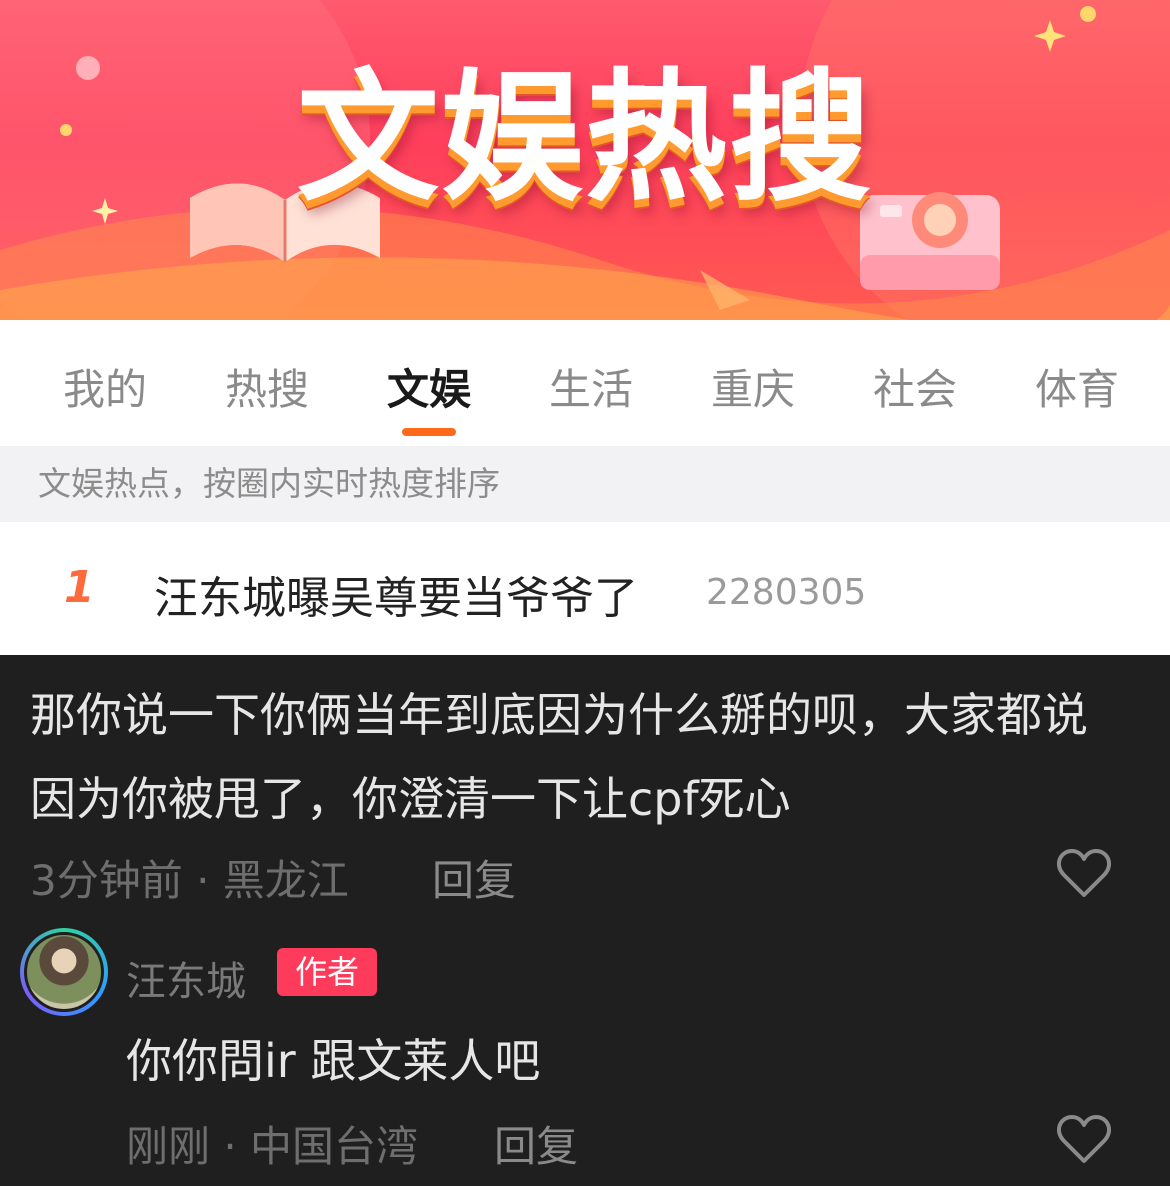 The image size is (1170, 1186). I want to click on reply-author-name: 汪东城, so click(186, 978).